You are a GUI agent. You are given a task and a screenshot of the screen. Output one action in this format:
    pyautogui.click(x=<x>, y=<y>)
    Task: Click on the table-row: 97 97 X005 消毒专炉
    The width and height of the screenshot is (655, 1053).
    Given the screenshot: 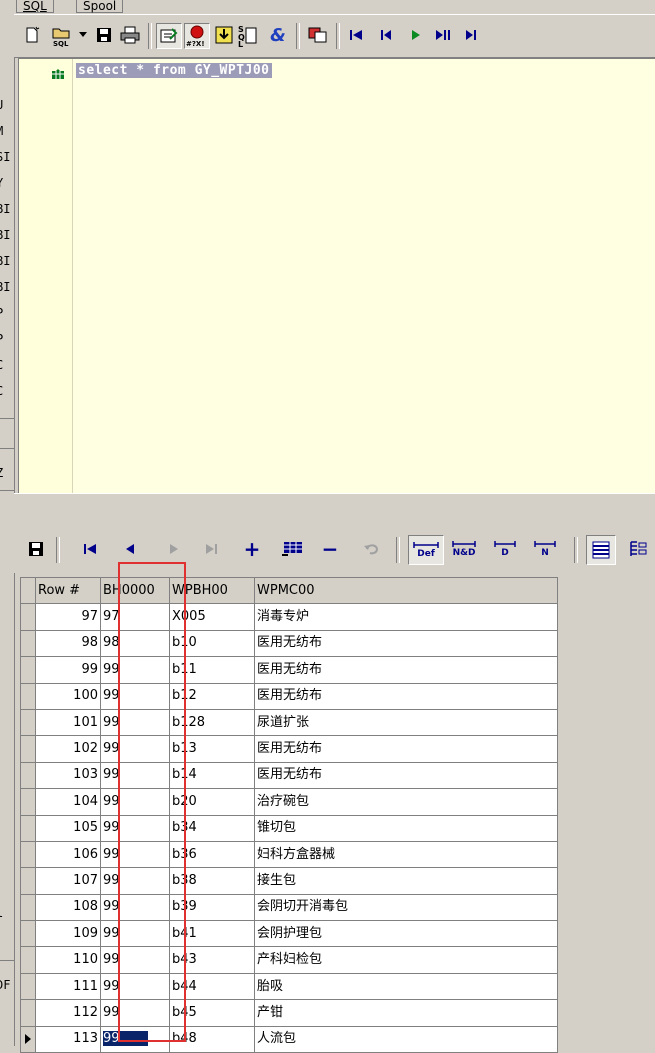 What is the action you would take?
    pyautogui.click(x=289, y=617)
    